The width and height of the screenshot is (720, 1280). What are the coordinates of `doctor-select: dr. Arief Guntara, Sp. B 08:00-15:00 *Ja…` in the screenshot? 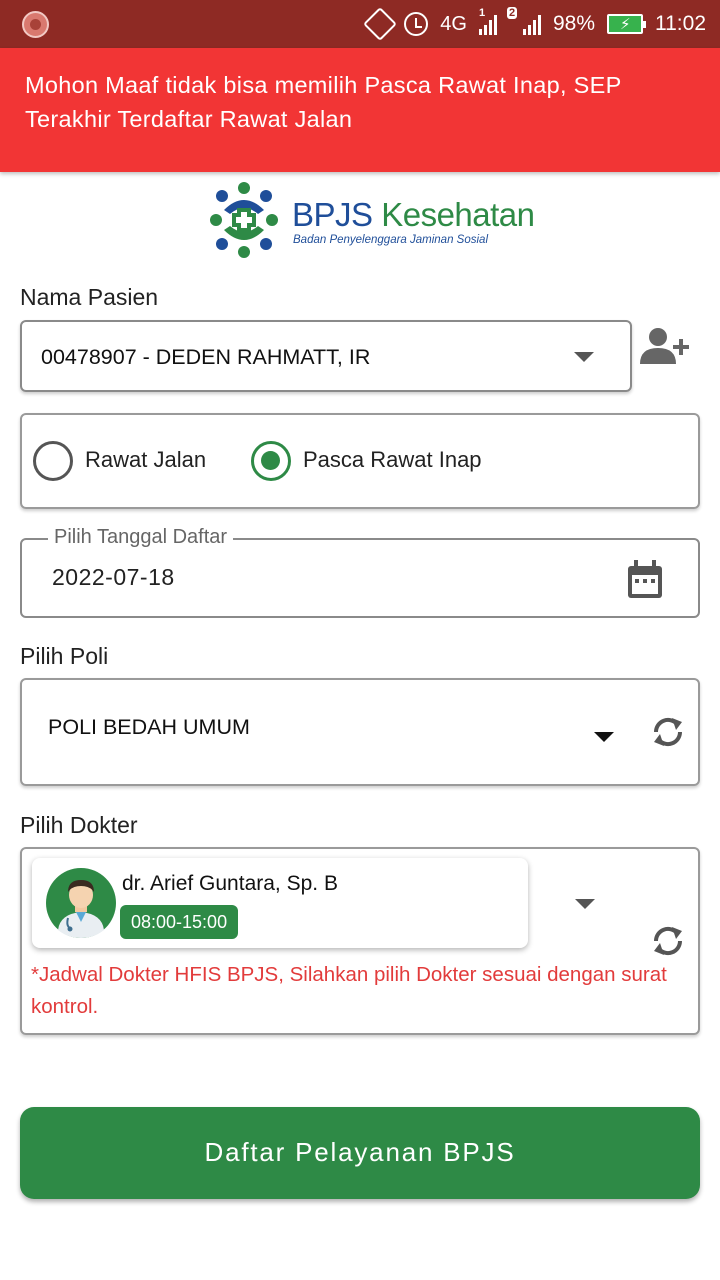 It's located at (360, 941).